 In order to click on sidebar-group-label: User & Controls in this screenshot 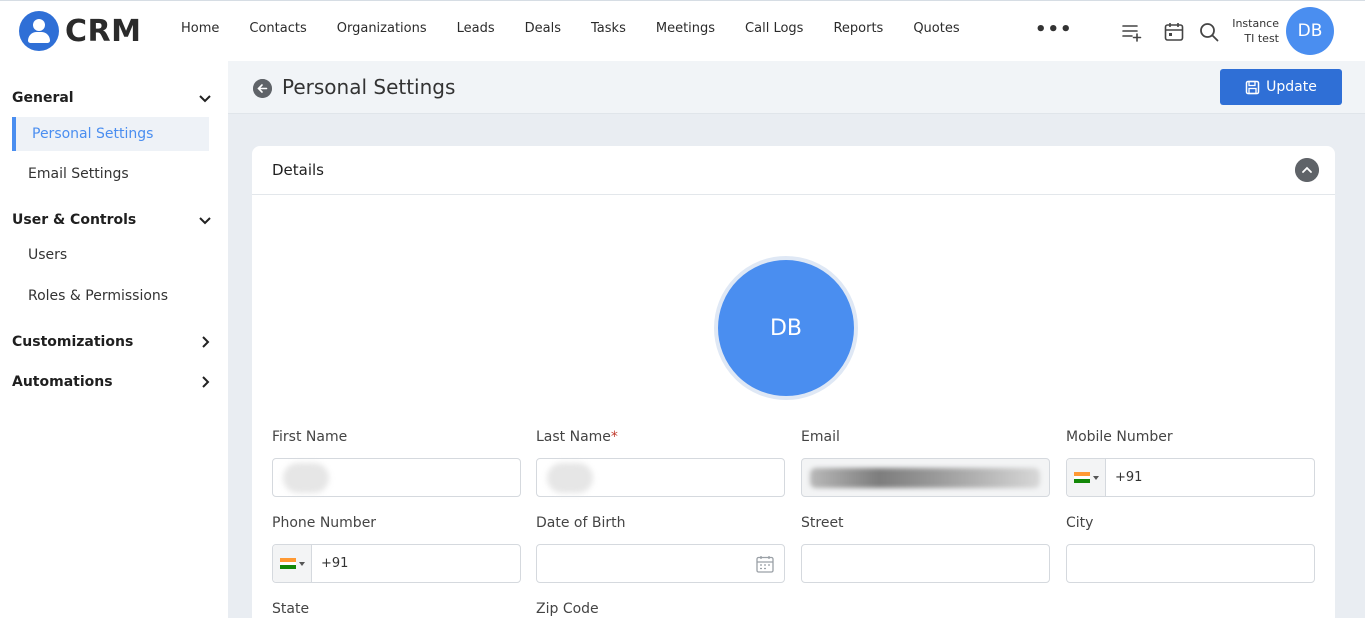, I will do `click(74, 220)`.